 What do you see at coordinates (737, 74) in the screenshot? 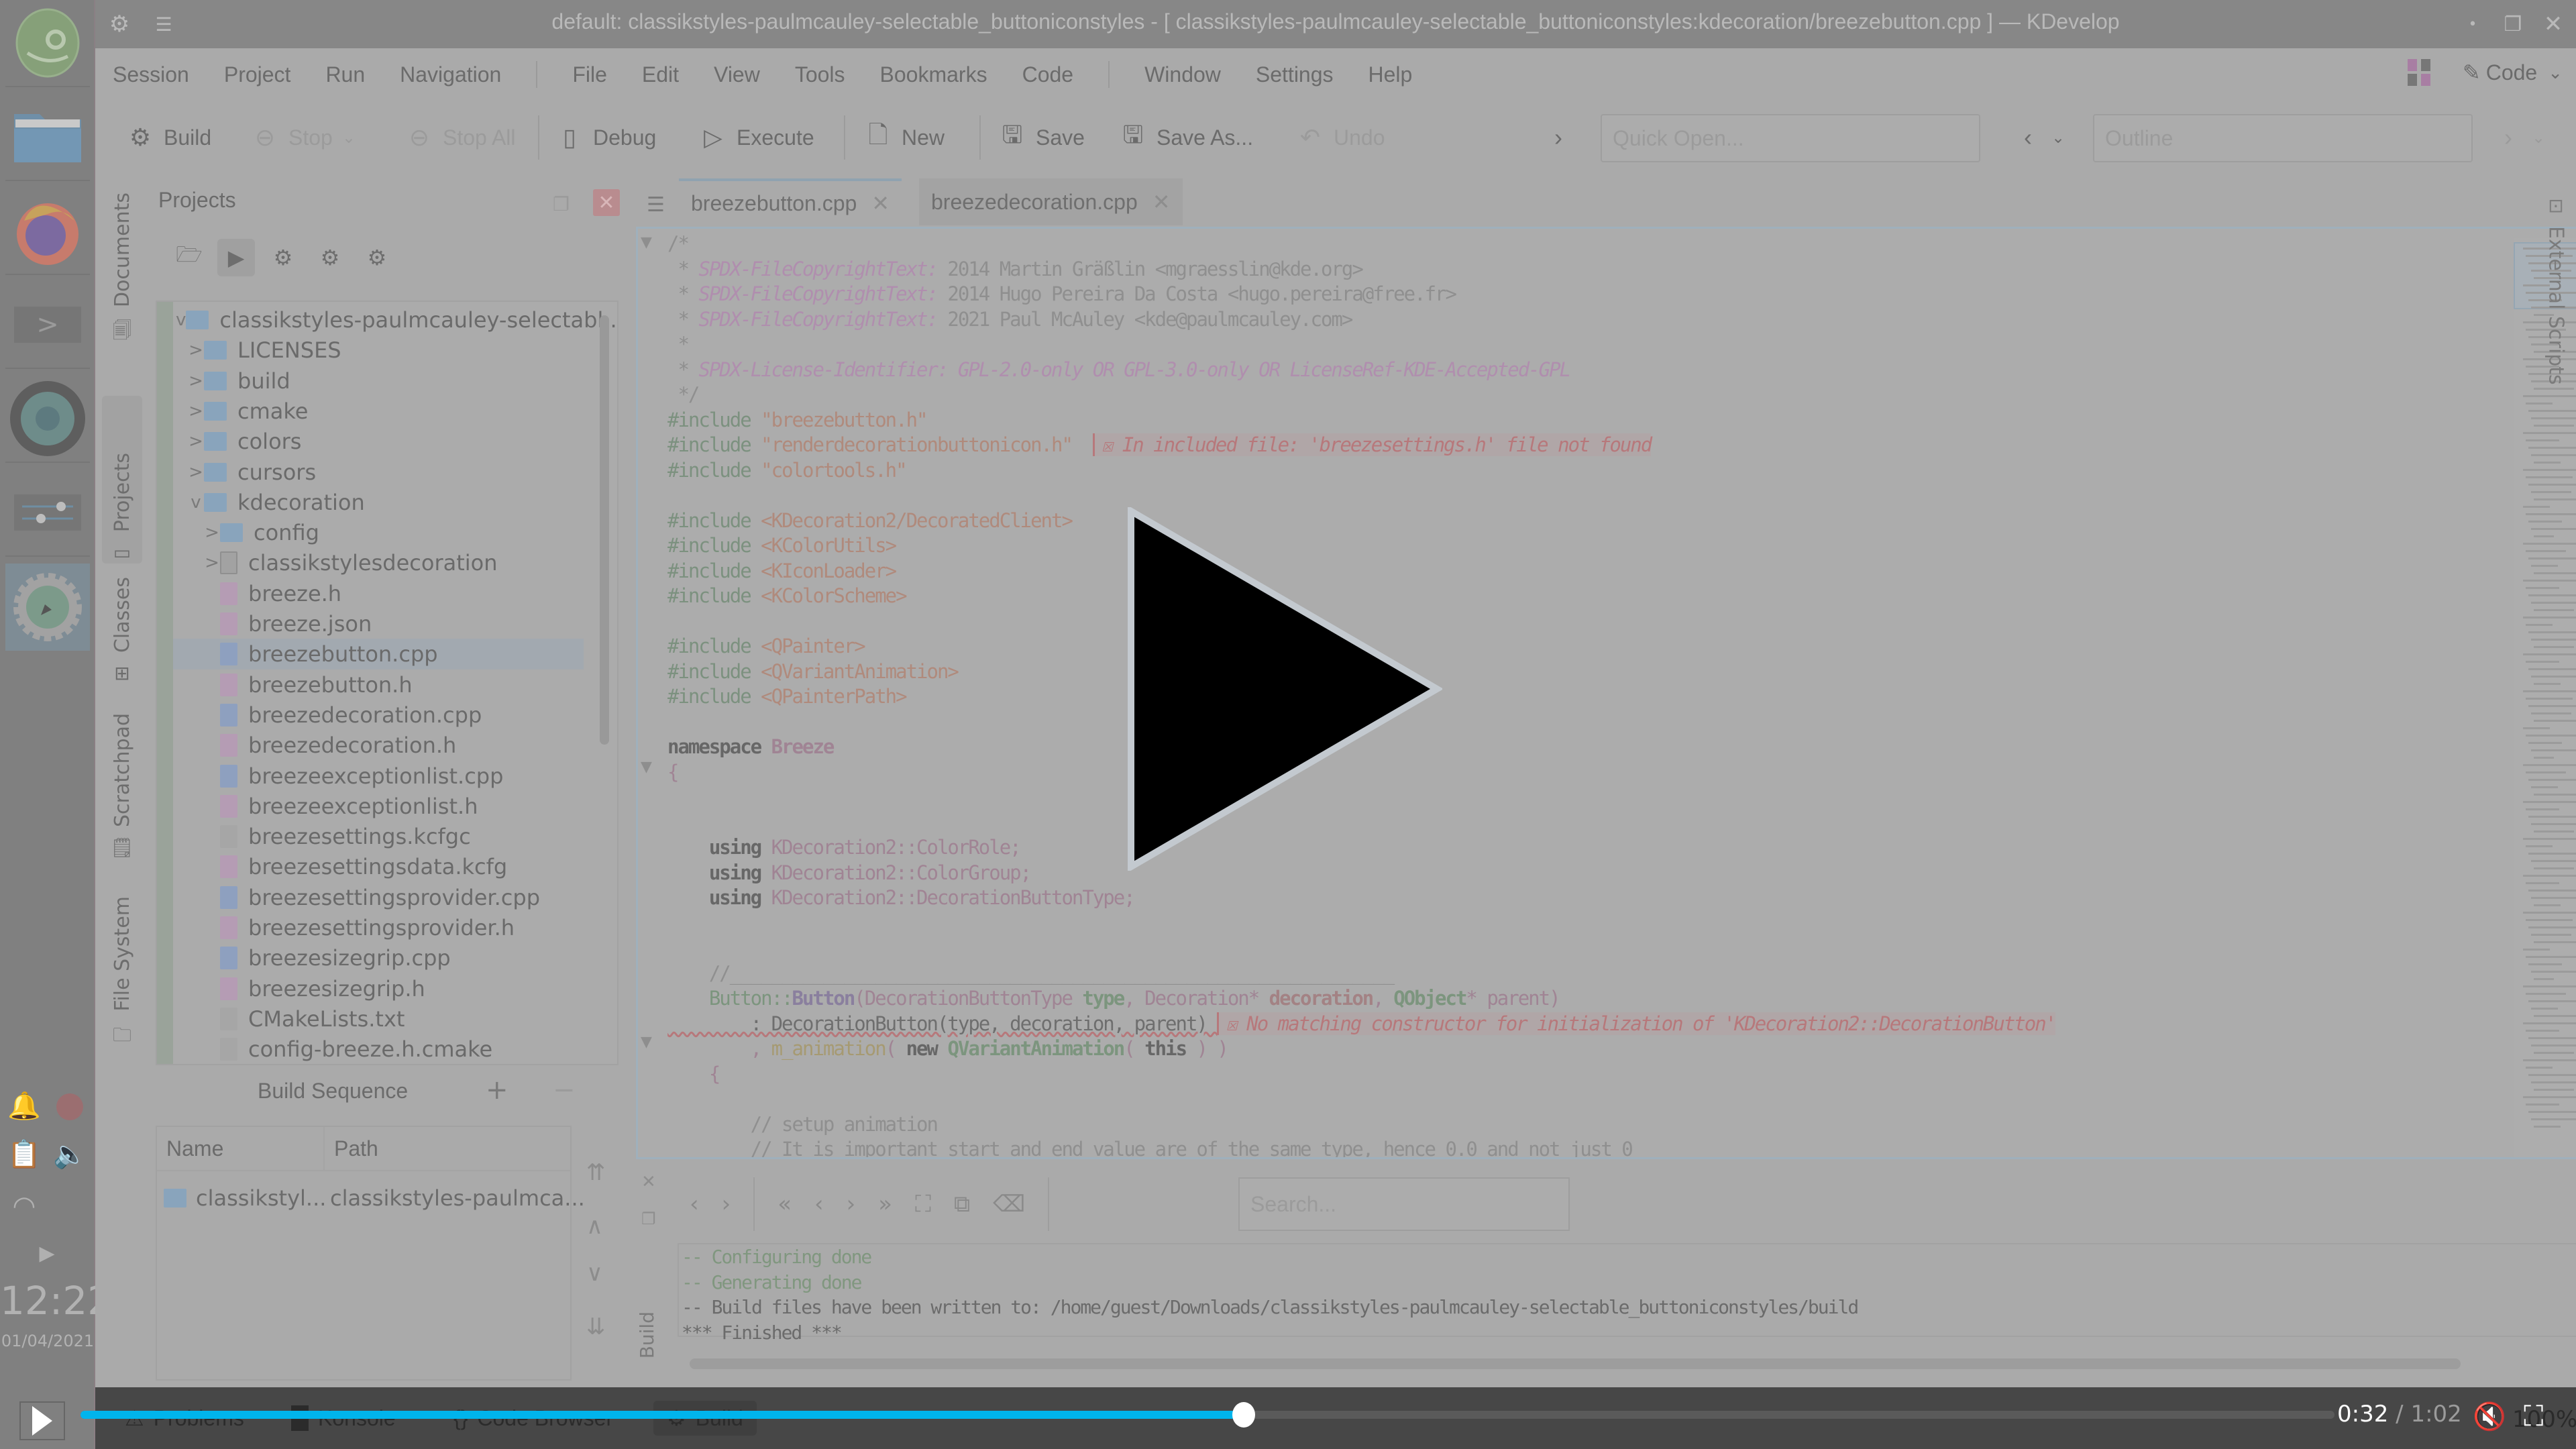
I see `menu-view: View` at bounding box center [737, 74].